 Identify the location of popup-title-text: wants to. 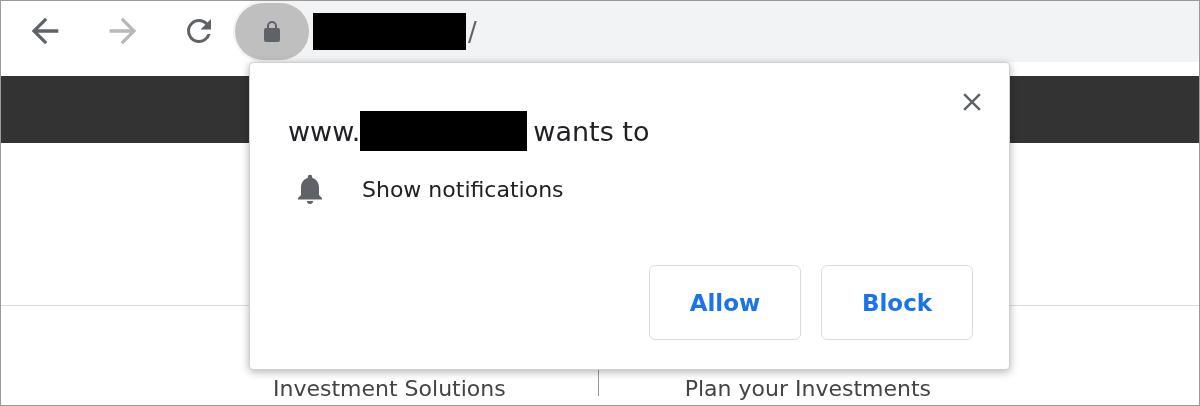
(591, 131).